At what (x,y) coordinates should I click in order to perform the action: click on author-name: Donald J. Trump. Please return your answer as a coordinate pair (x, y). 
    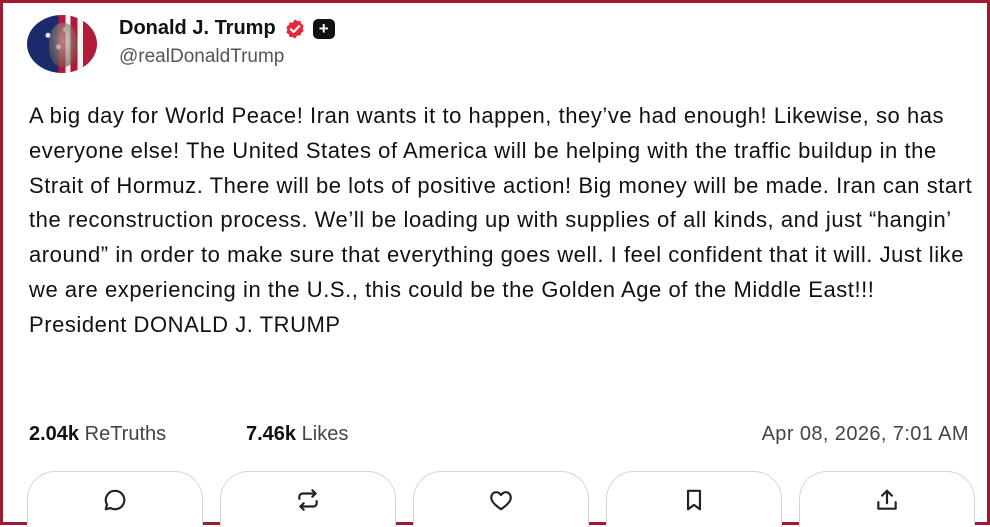
    Looking at the image, I should click on (197, 28).